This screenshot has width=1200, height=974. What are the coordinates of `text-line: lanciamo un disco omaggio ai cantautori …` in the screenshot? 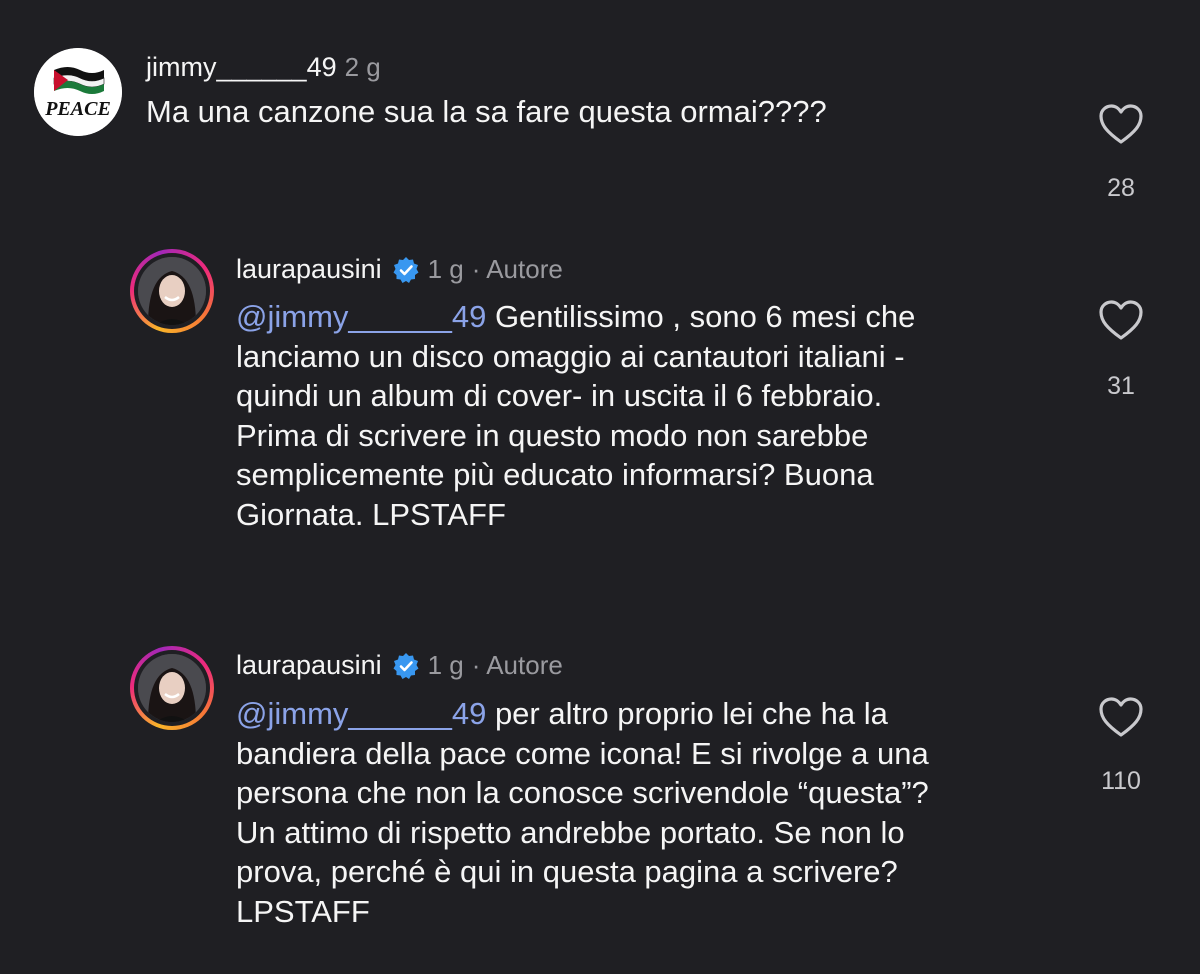 It's located at (570, 356).